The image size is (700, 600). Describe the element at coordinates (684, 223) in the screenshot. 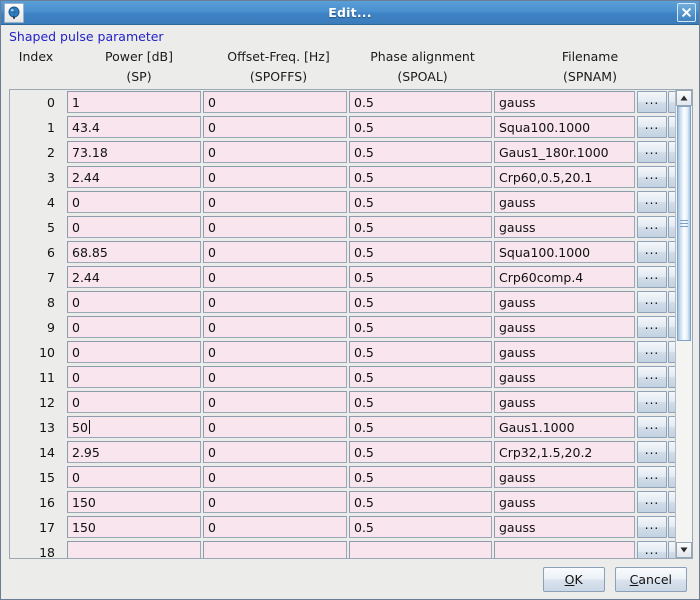

I see `scrollbar-thumb` at that location.